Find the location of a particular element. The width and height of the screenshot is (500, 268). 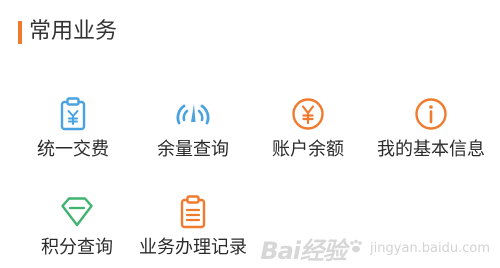

service-tile-balance-query: 余量查询 is located at coordinates (193, 136).